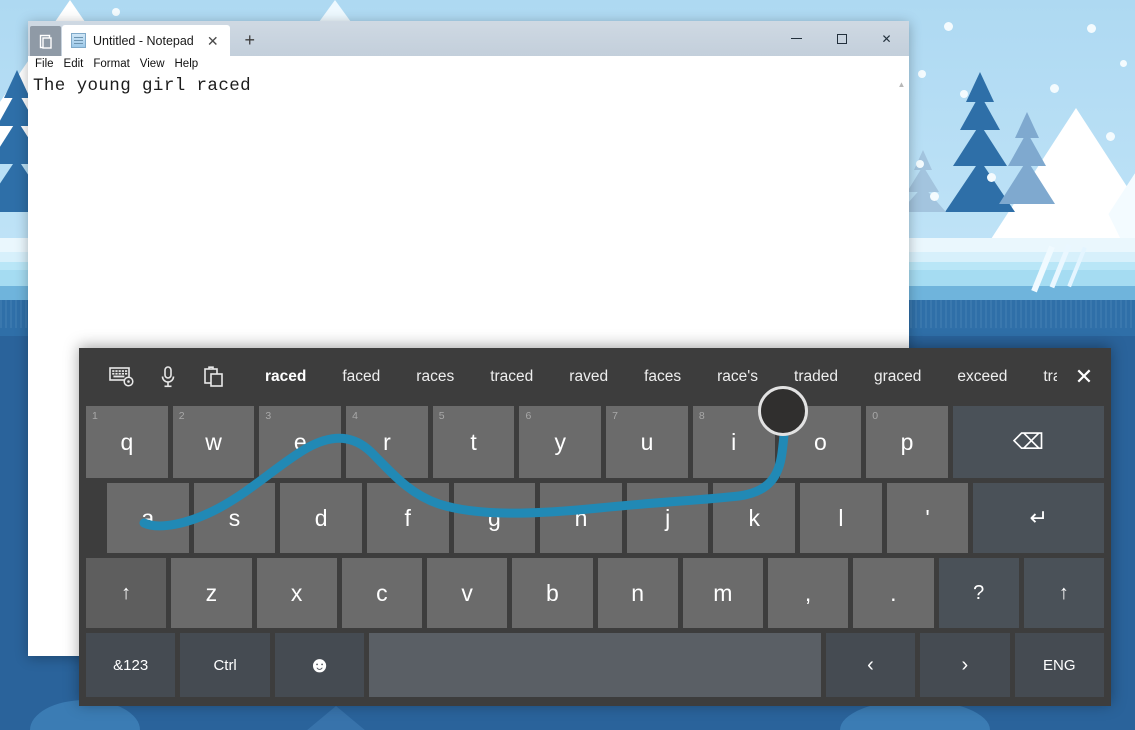 The width and height of the screenshot is (1135, 730). I want to click on key-label: v, so click(467, 592).